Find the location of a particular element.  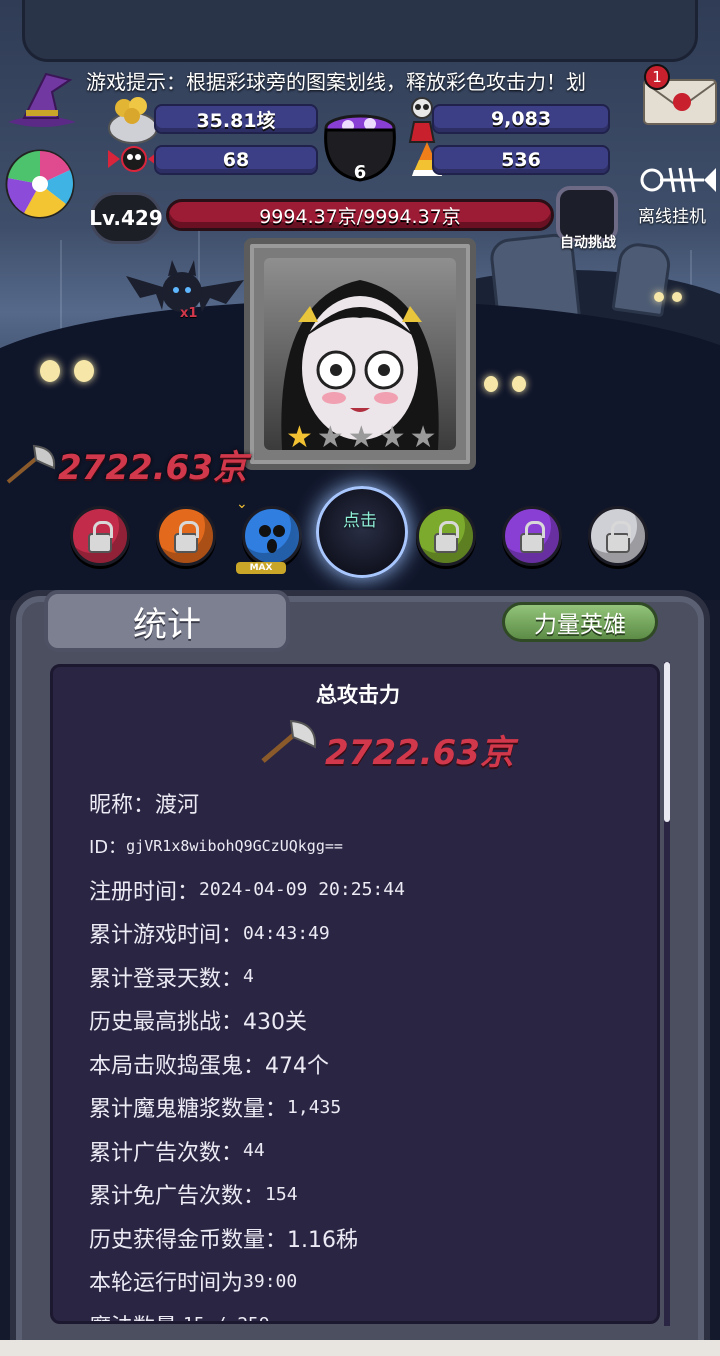

stat-run-time: 本轮运行时间为 39:00 is located at coordinates (193, 1283).